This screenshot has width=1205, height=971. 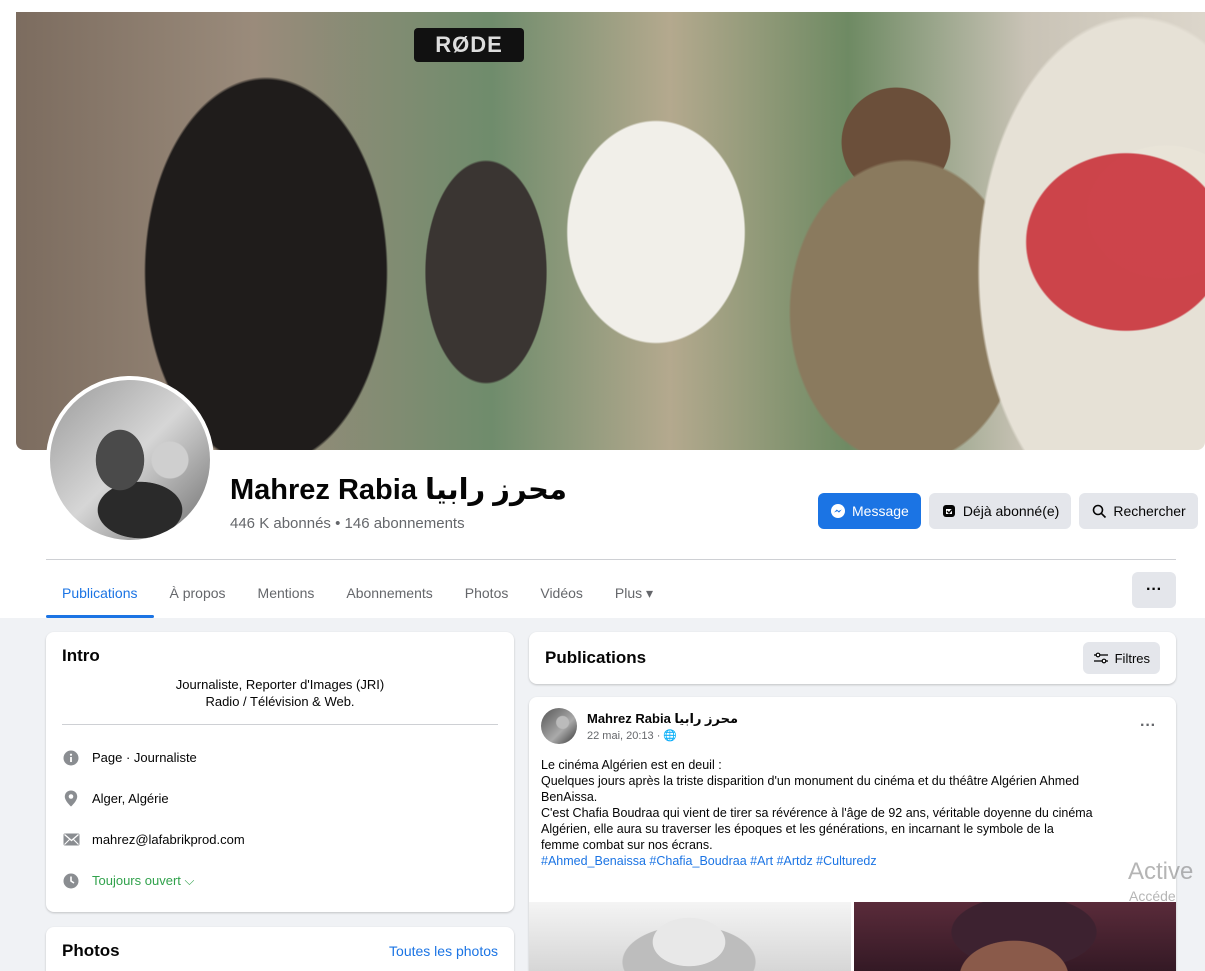 I want to click on detail-text: Page · Journaliste, so click(x=144, y=757).